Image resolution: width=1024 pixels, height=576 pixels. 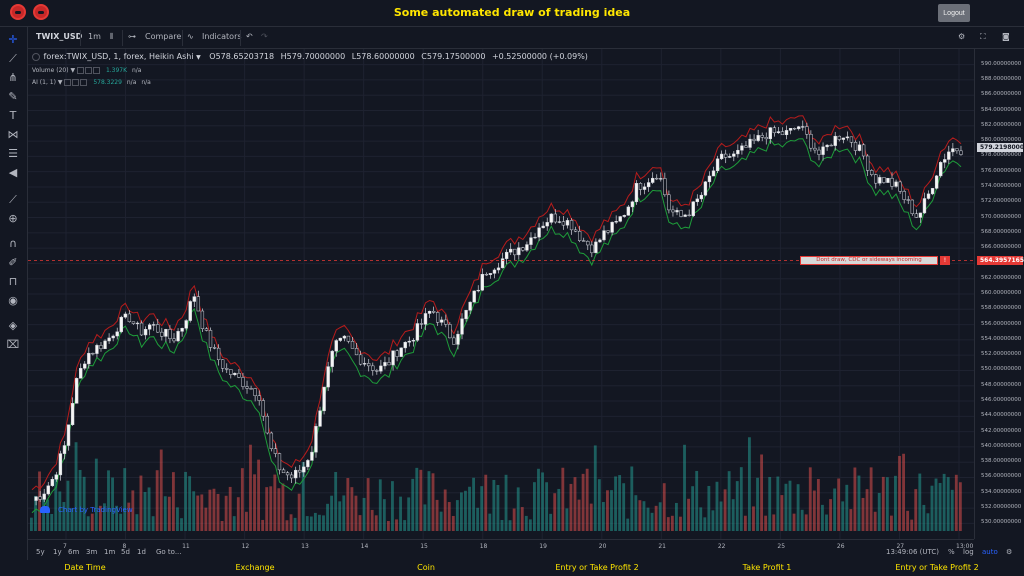 What do you see at coordinates (57, 552) in the screenshot?
I see `range-1y: 1y` at bounding box center [57, 552].